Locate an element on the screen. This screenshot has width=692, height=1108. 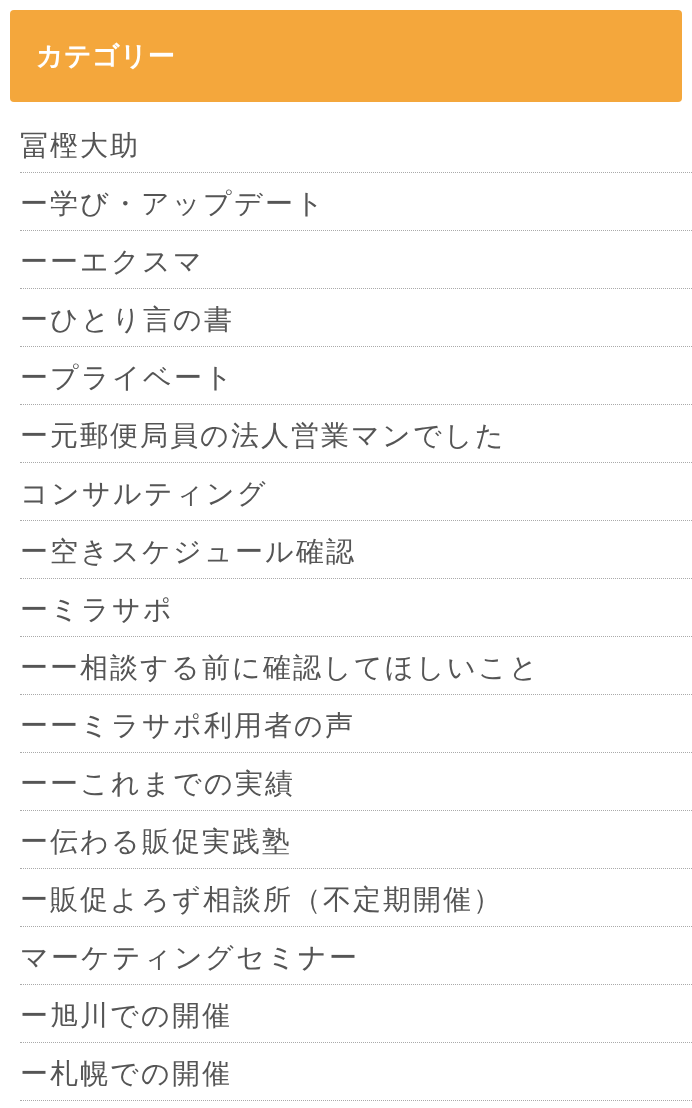
category-link: ー伝わる販促実践塾 is located at coordinates (156, 841).